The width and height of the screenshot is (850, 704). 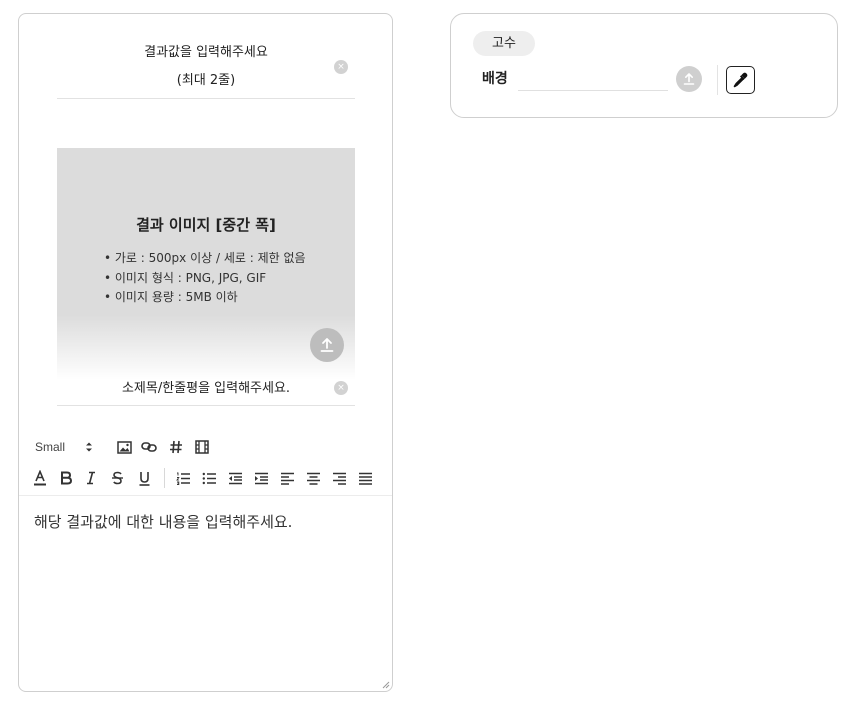 What do you see at coordinates (117, 478) in the screenshot?
I see `strikethrough-icon` at bounding box center [117, 478].